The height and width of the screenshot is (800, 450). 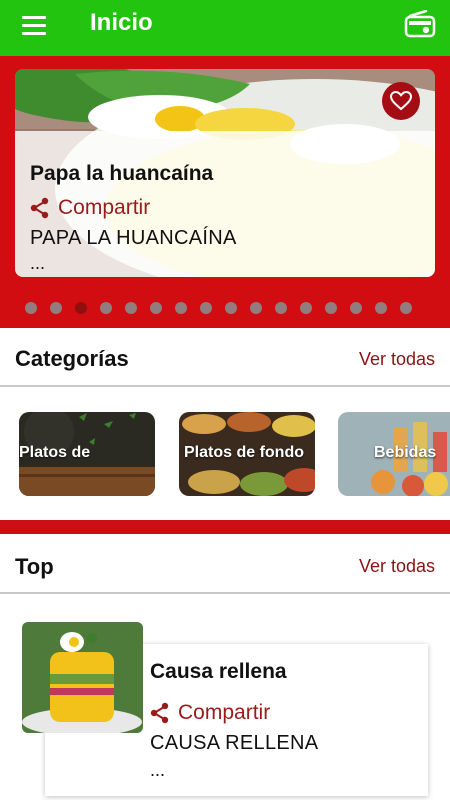 I want to click on top-item-title: Causa rellena, so click(x=218, y=671).